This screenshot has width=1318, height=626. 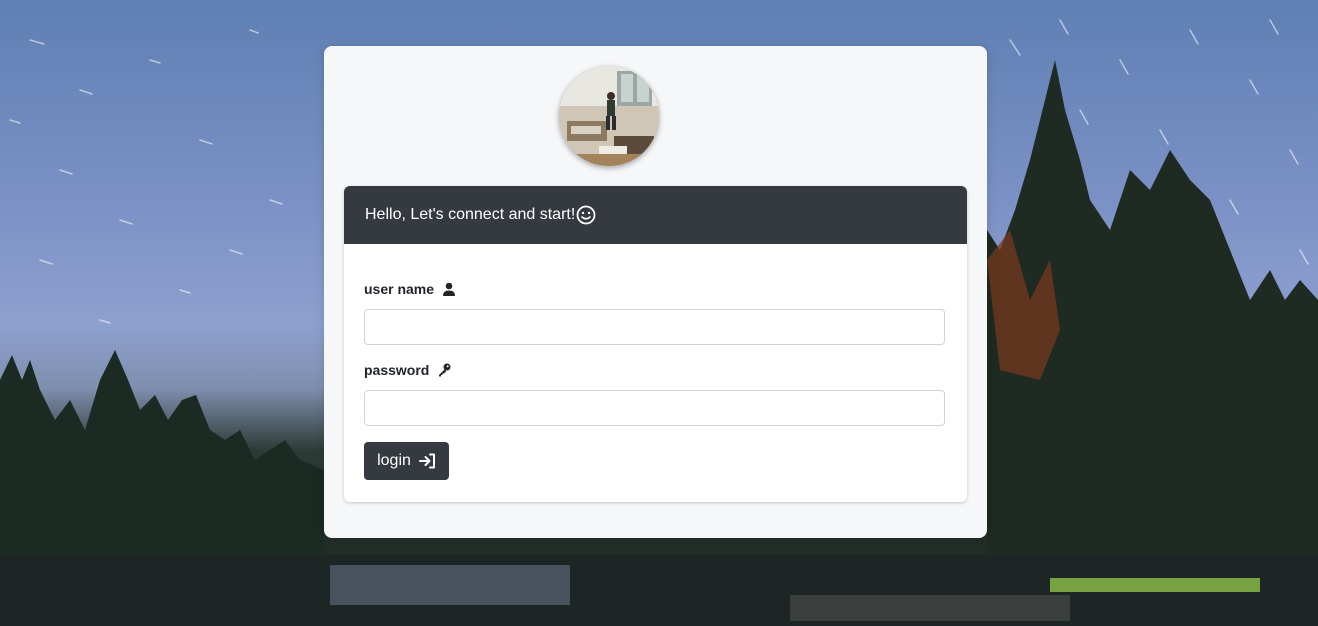 What do you see at coordinates (609, 116) in the screenshot?
I see `avatar` at bounding box center [609, 116].